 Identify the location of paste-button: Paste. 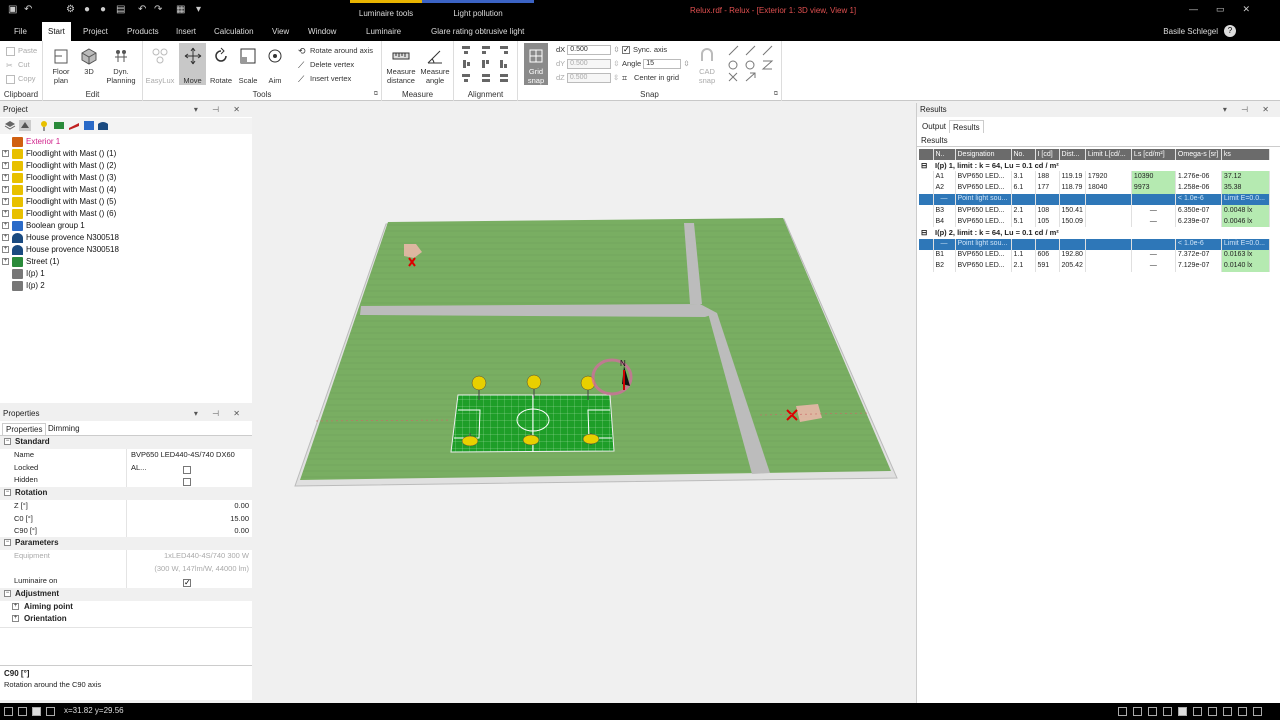
(21, 51).